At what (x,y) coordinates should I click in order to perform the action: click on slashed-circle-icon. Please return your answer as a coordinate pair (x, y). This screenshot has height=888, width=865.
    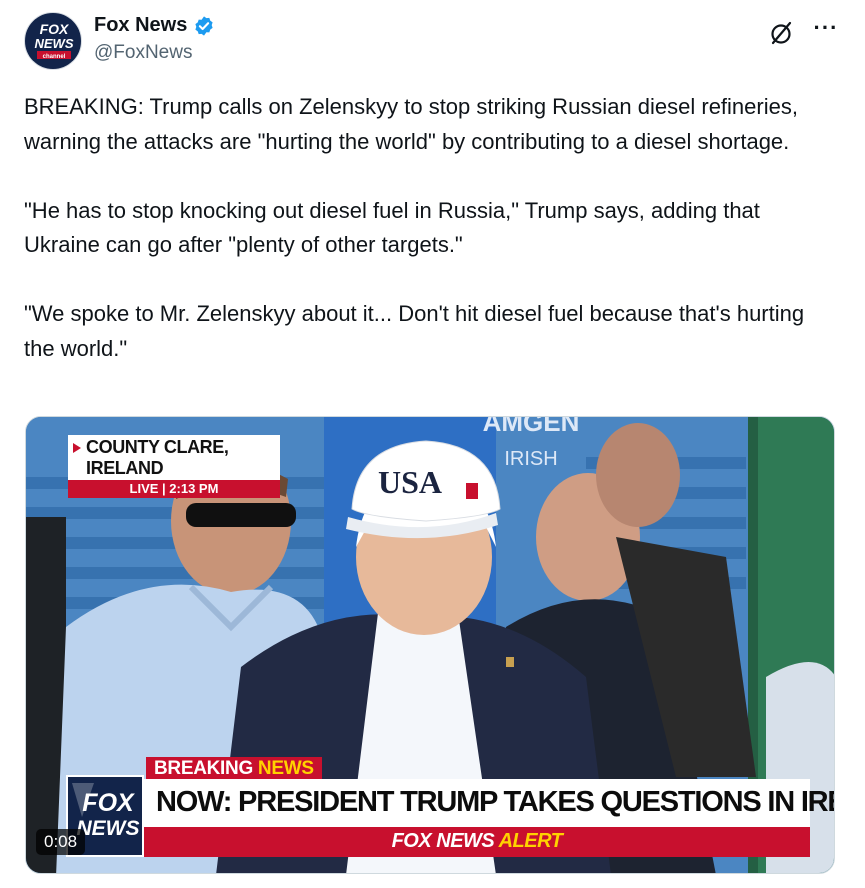
    Looking at the image, I should click on (782, 33).